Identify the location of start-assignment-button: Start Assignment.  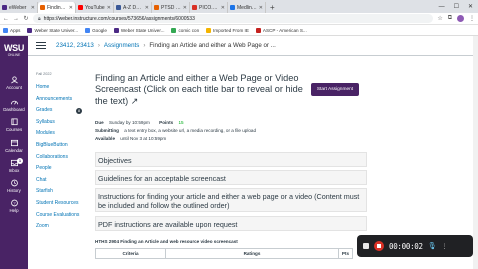
(335, 89).